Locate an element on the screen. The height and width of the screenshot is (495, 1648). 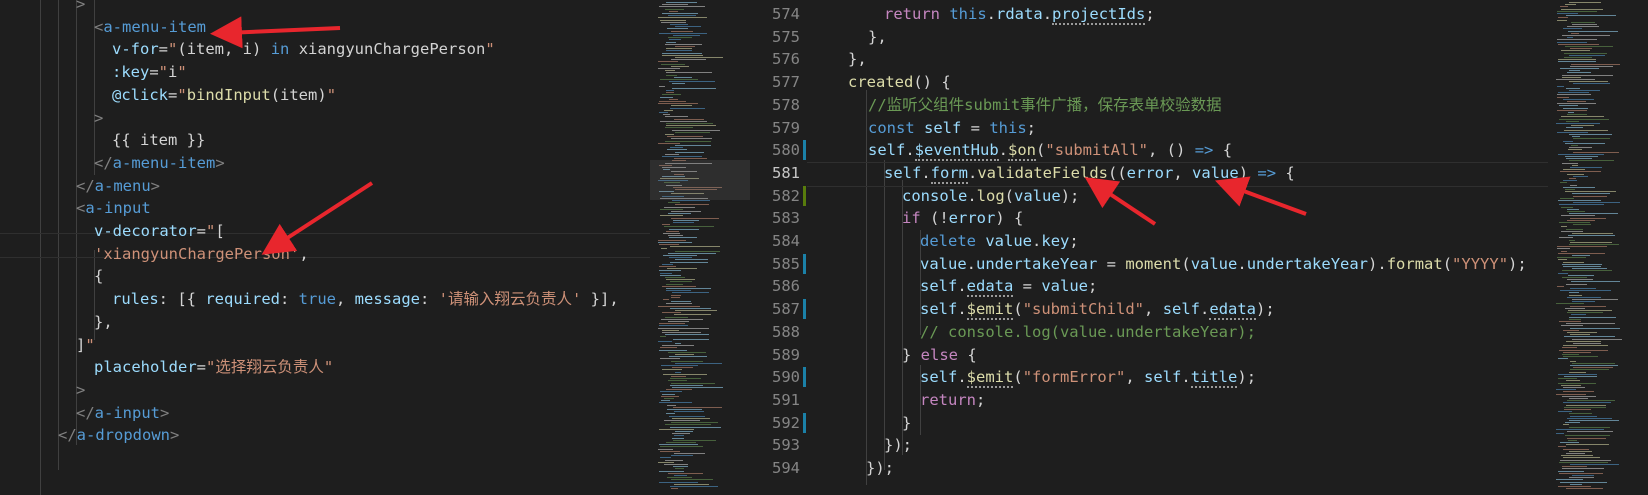
code-line: 574 return this.rdata.projectIds; is located at coordinates (1200, 14).